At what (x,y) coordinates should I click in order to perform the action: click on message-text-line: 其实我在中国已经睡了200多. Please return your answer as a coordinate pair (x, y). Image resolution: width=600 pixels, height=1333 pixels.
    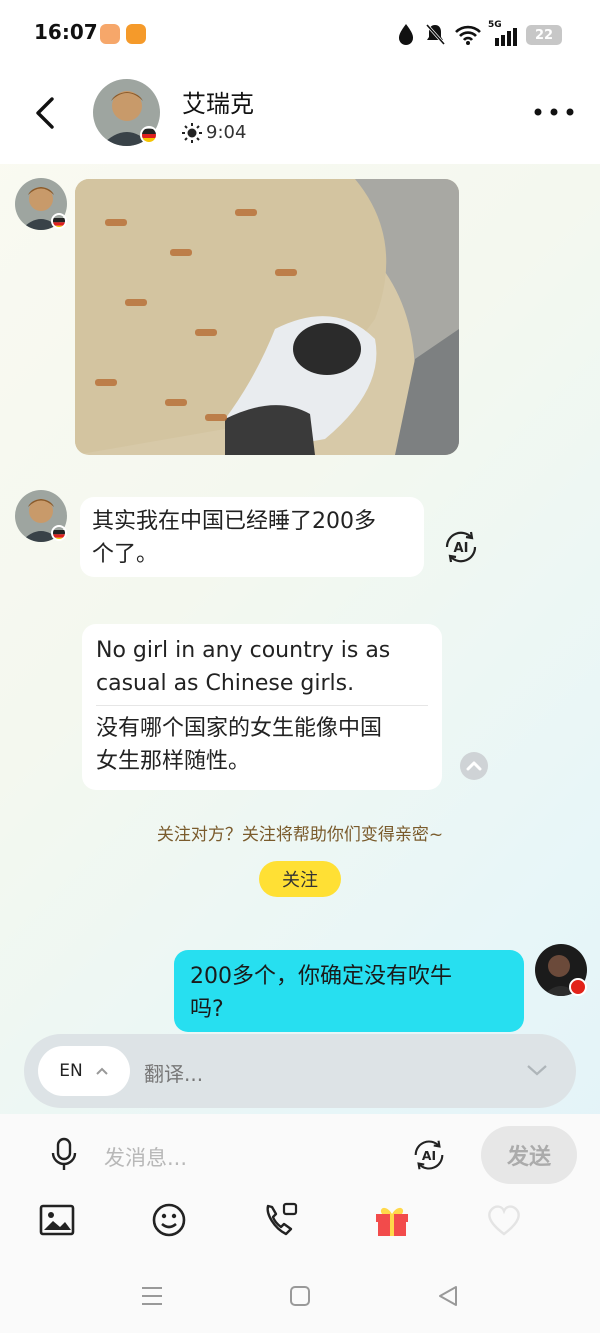
    Looking at the image, I should click on (234, 521).